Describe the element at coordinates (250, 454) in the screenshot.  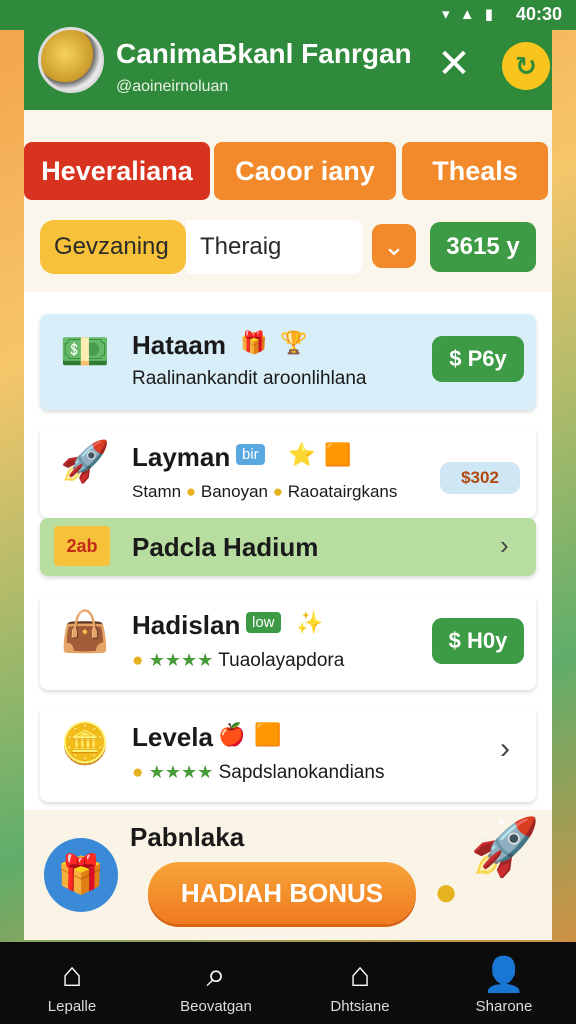
I see `item-tag: bir` at that location.